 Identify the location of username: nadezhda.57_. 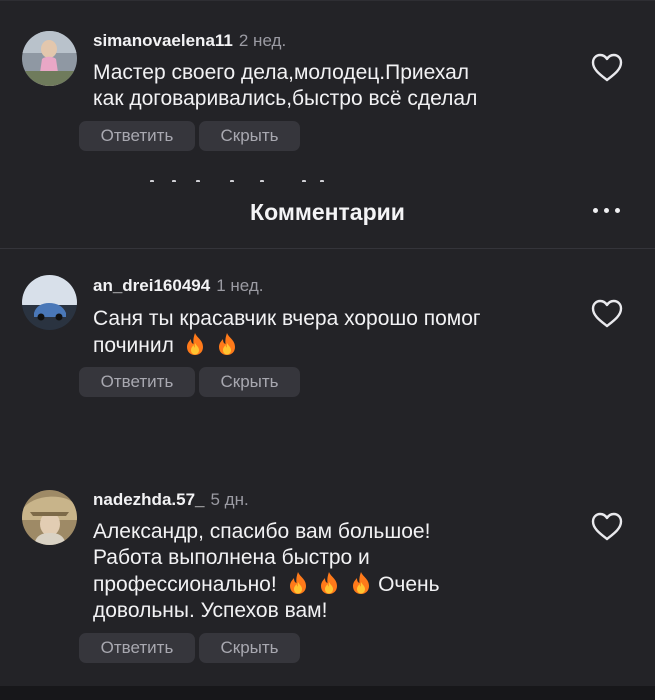
(149, 499).